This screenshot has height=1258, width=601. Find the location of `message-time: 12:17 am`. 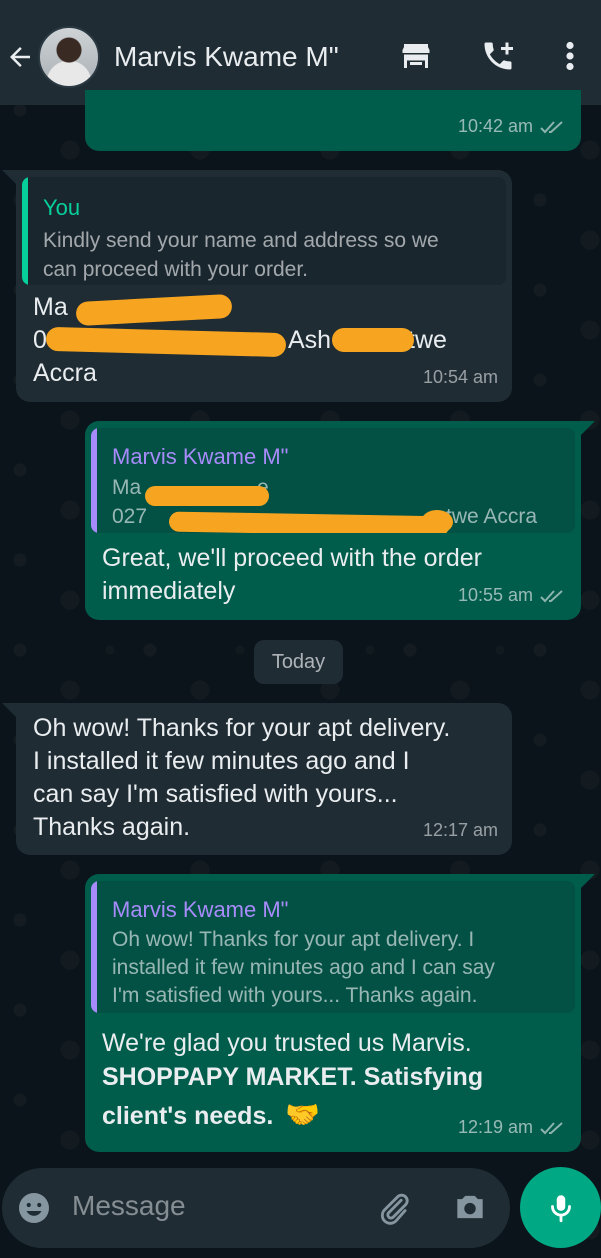

message-time: 12:17 am is located at coordinates (460, 830).